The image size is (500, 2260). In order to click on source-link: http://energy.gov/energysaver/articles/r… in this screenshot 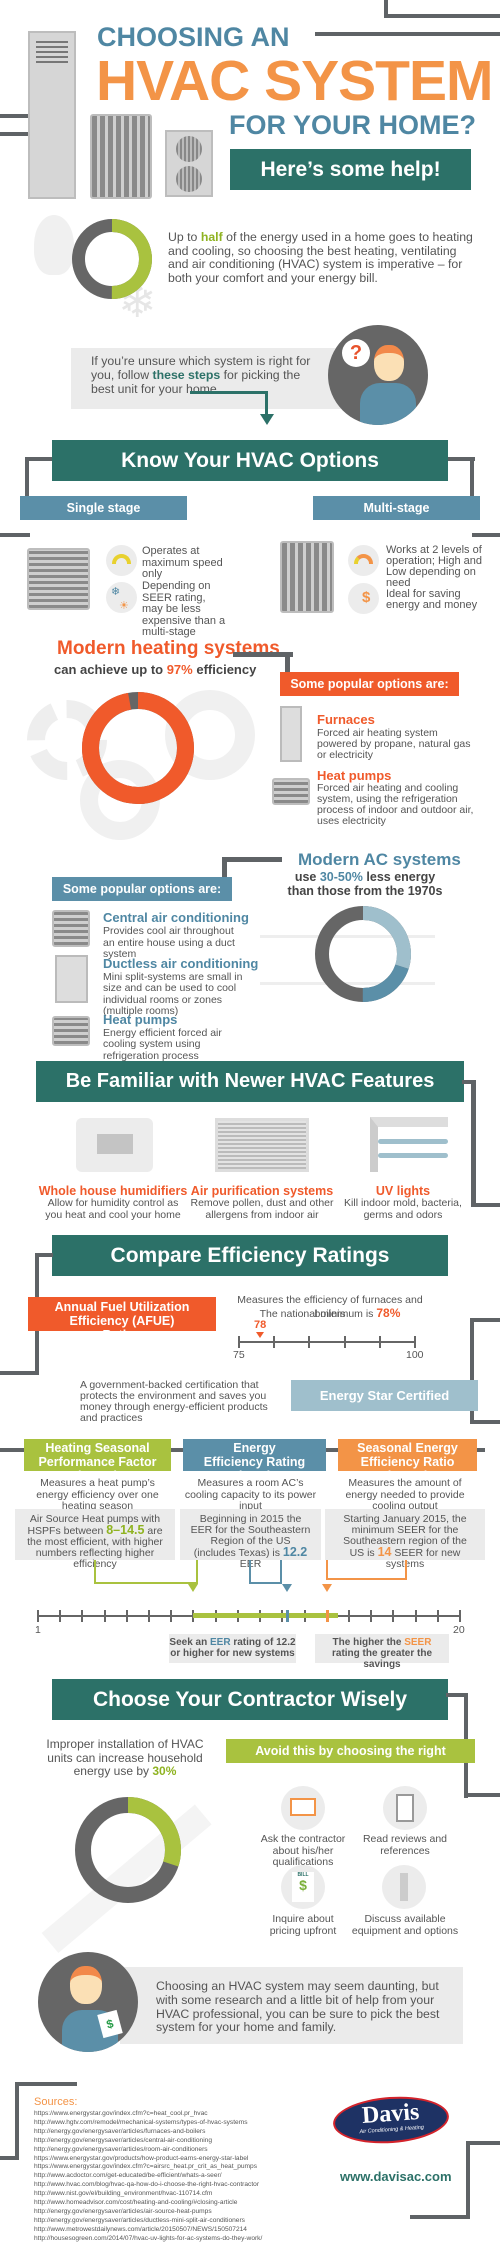, I will do `click(184, 2150)`.